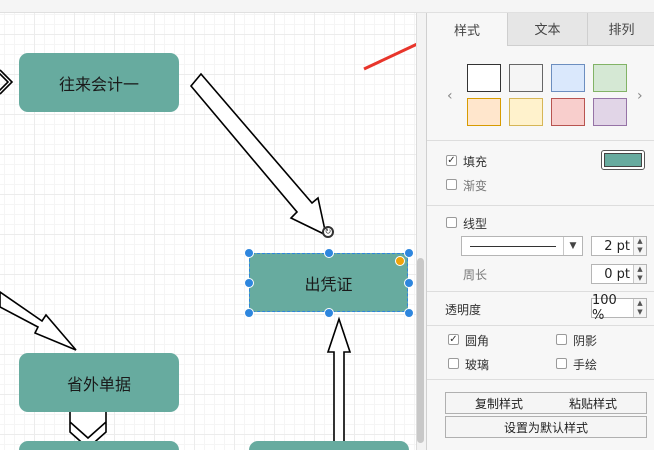 The height and width of the screenshot is (450, 654). Describe the element at coordinates (420, 350) in the screenshot. I see `scrollbar-thumb` at that location.